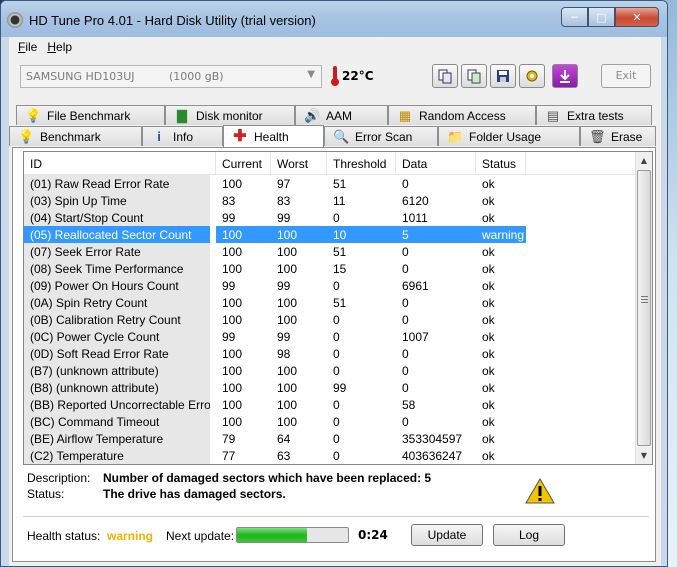  Describe the element at coordinates (637, 17) in the screenshot. I see `close-button: ✕` at that location.